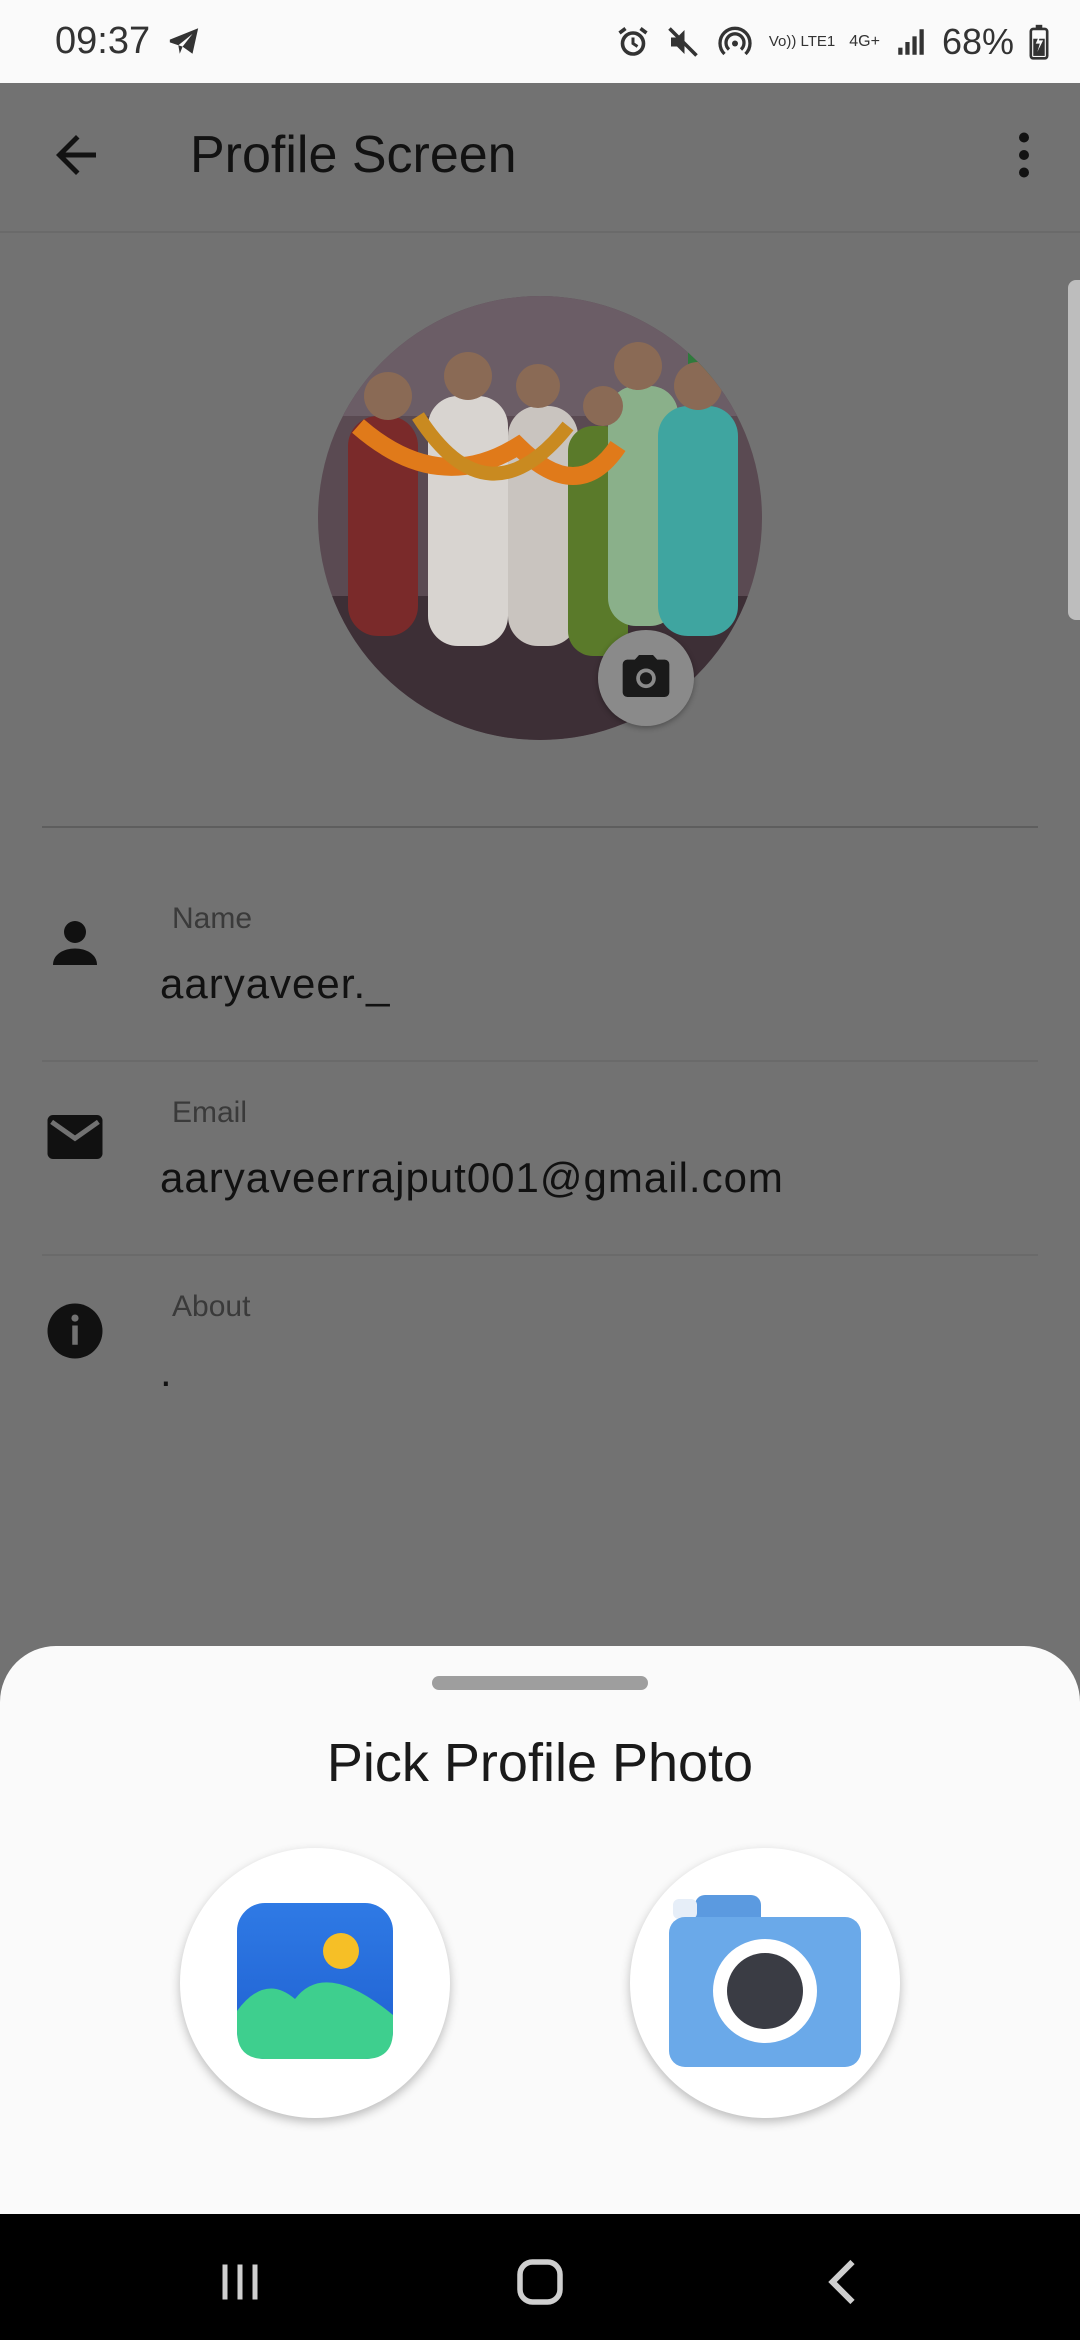 The width and height of the screenshot is (1080, 2340). I want to click on scroll-indicator, so click(1074, 450).